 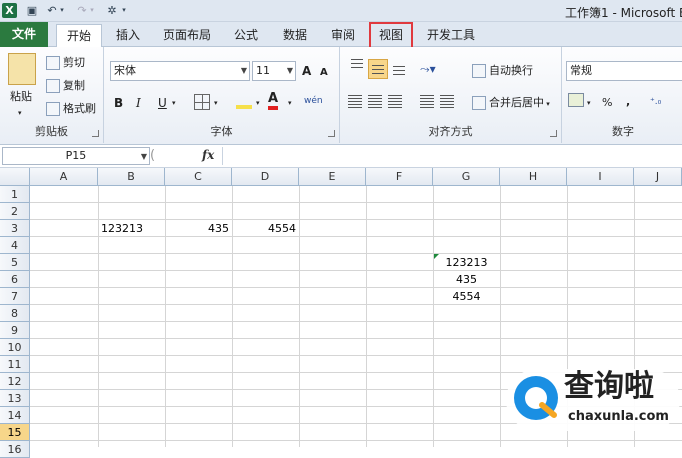 What do you see at coordinates (79, 35) in the screenshot?
I see `tab-home: 开始` at bounding box center [79, 35].